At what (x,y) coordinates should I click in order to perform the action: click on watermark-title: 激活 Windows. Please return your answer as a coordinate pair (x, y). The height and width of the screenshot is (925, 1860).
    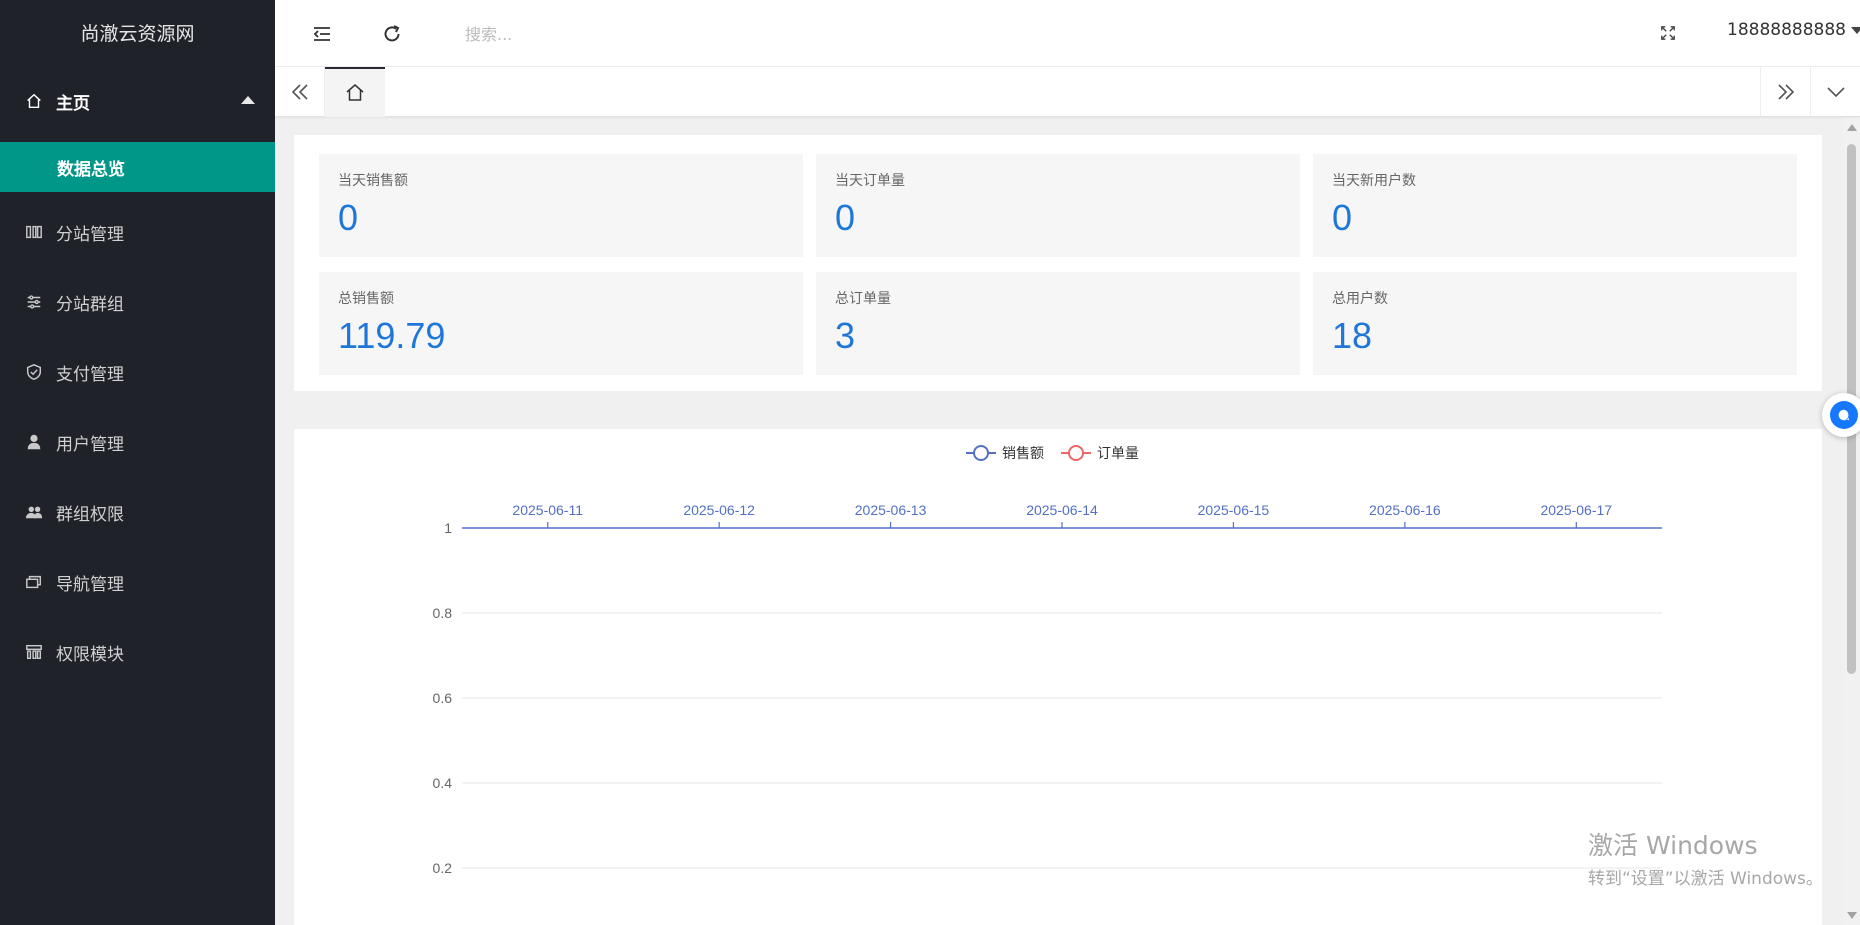
    Looking at the image, I should click on (1673, 845).